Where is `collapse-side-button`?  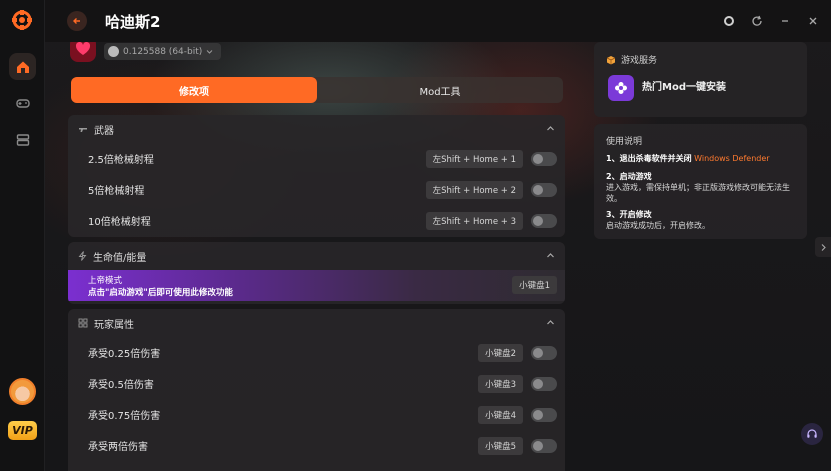
collapse-side-button is located at coordinates (823, 247).